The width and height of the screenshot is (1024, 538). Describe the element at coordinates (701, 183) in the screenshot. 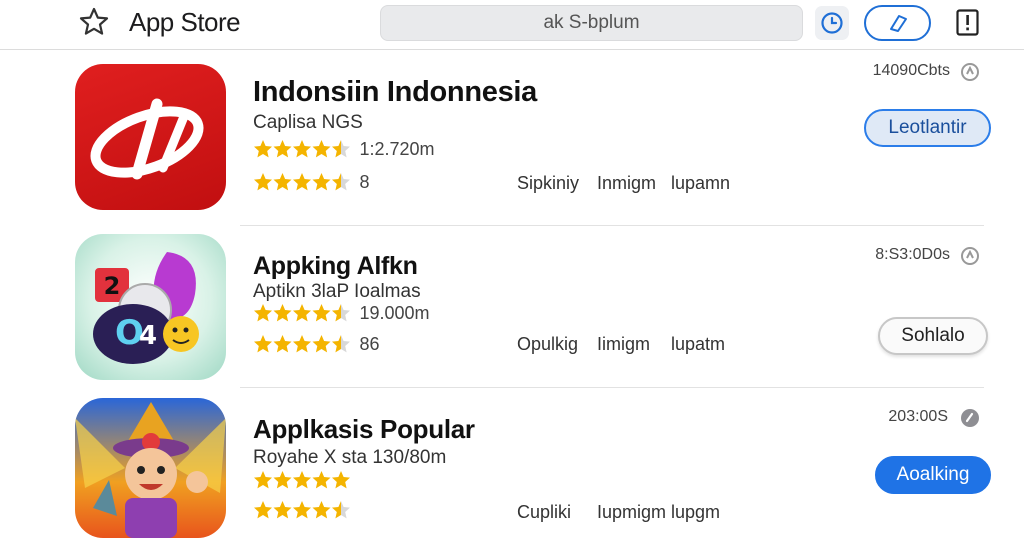

I see `stat-3: lupamn` at that location.